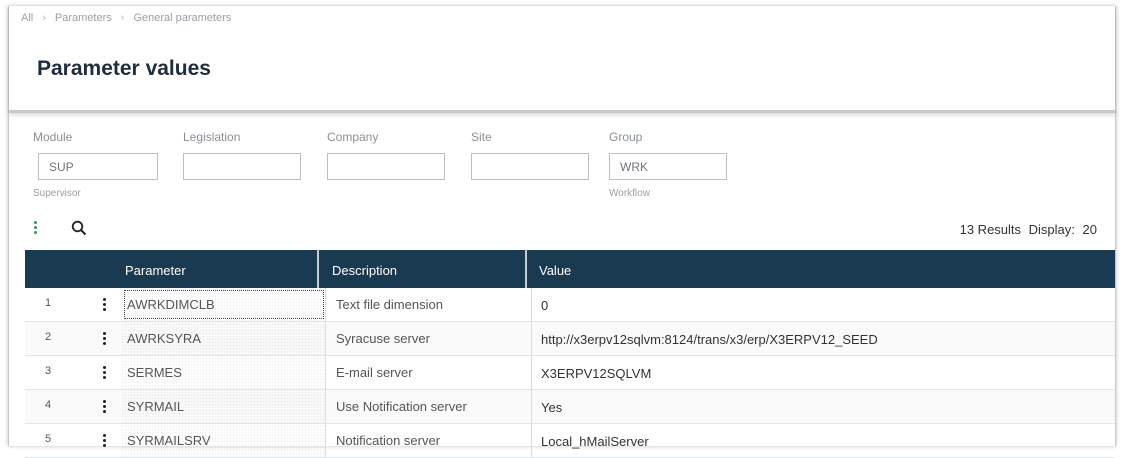 Image resolution: width=1125 pixels, height=458 pixels. What do you see at coordinates (596, 373) in the screenshot?
I see `value-cell: X3ERPV12SQLVM` at bounding box center [596, 373].